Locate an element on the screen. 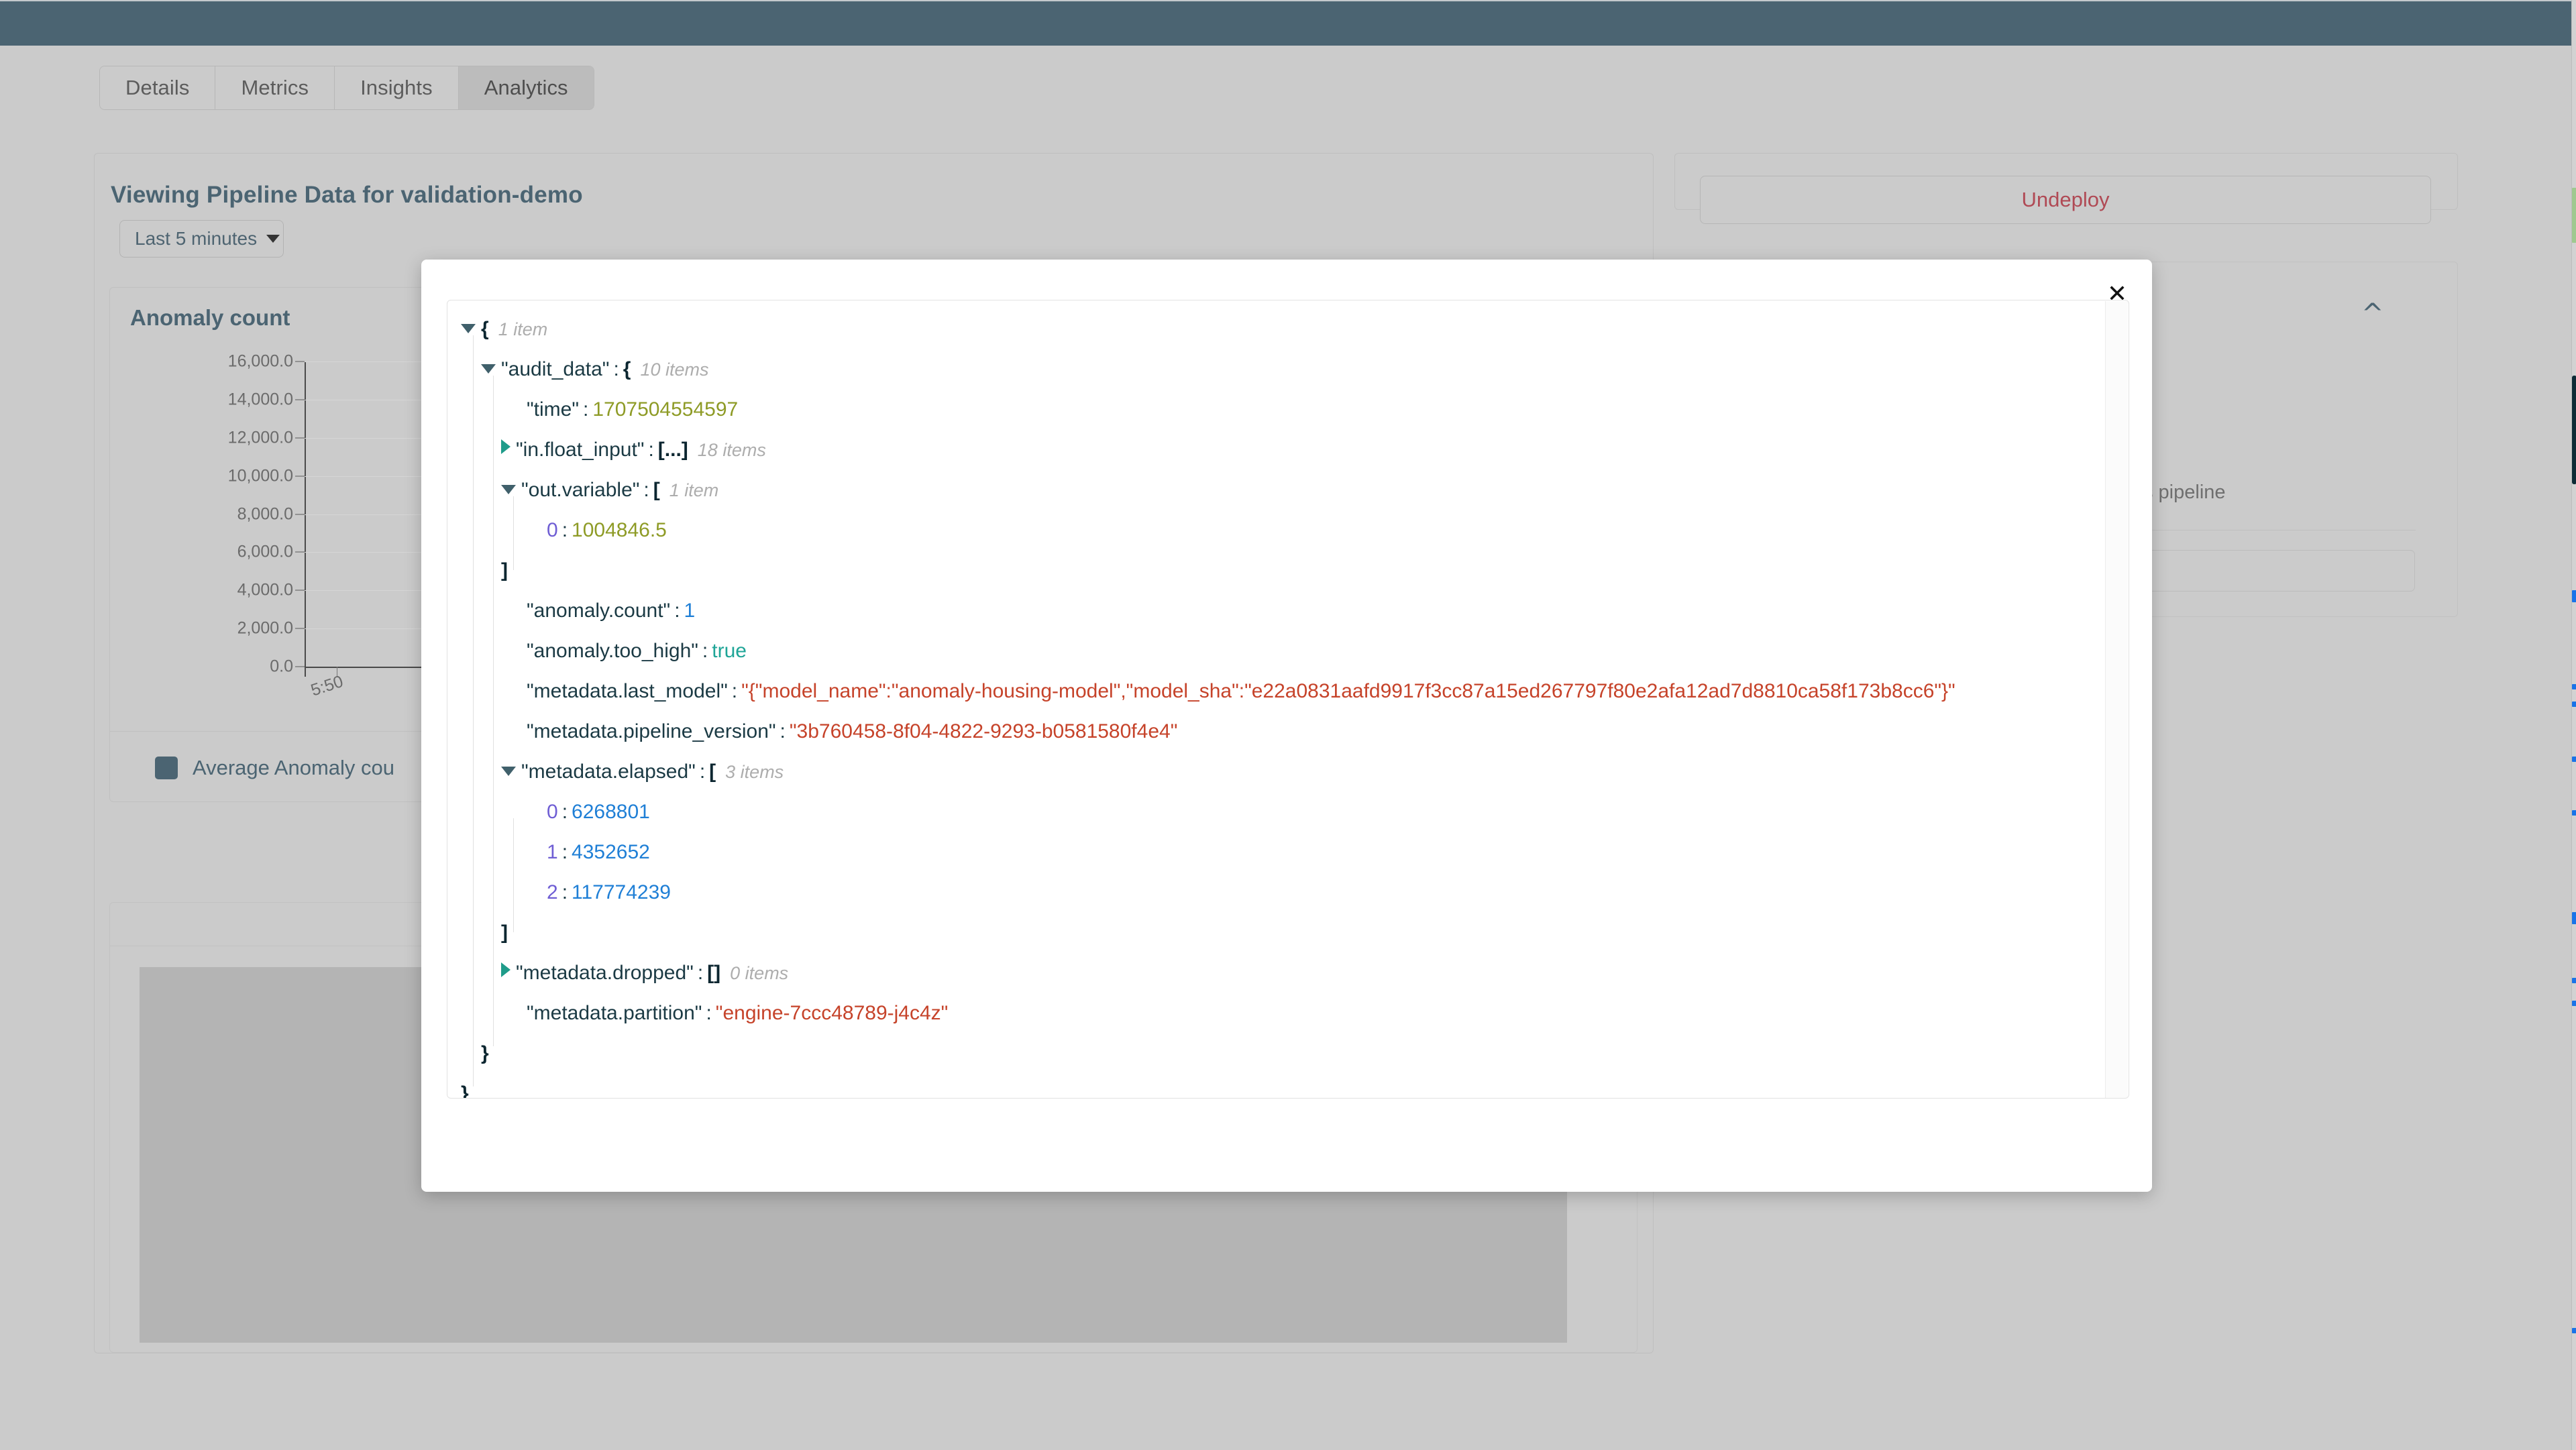  pipeline-name-input is located at coordinates (2281, 571).